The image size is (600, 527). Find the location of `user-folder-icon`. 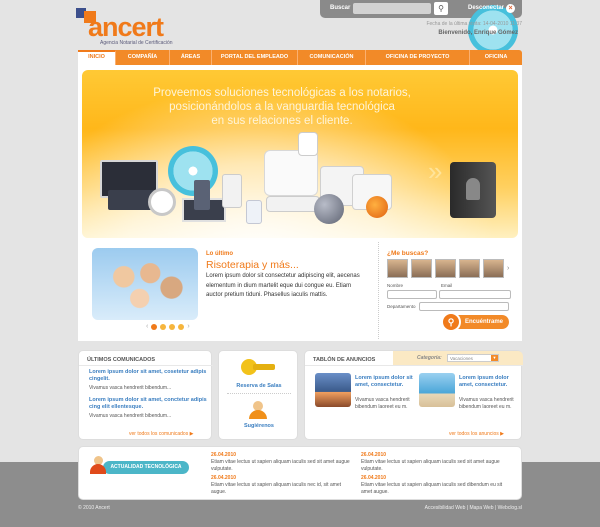

user-folder-icon is located at coordinates (473, 190).